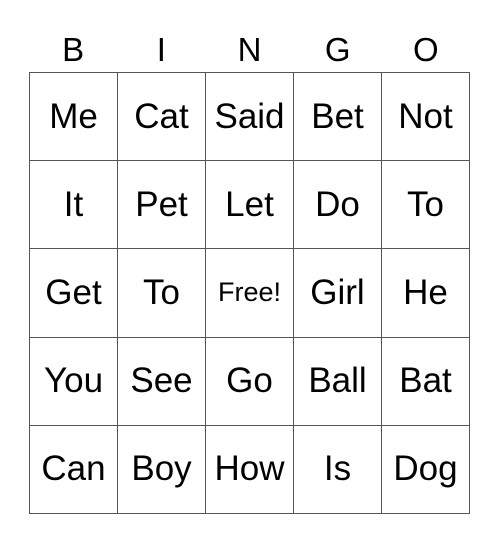  What do you see at coordinates (73, 49) in the screenshot?
I see `header-letter-b: B` at bounding box center [73, 49].